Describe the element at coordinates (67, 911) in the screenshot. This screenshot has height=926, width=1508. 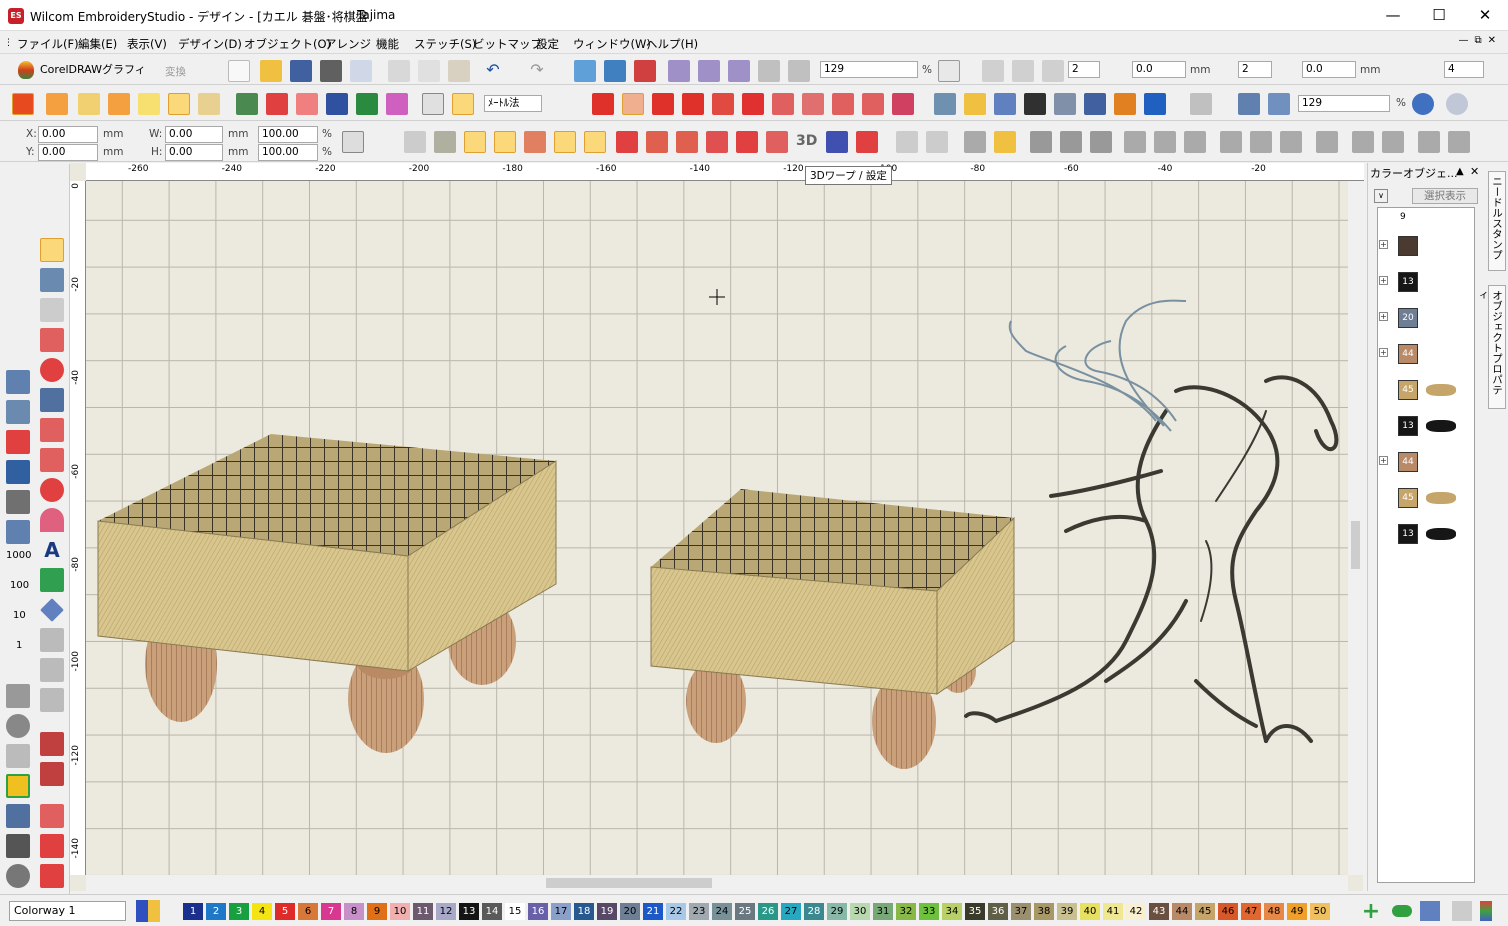
I see `colorway-select: Colorway 1` at that location.